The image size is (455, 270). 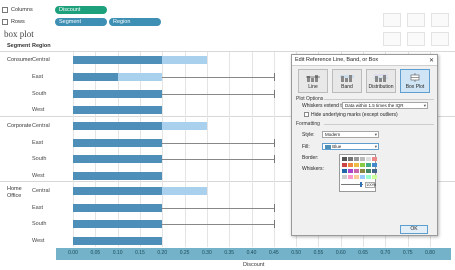 What do you see at coordinates (370, 185) in the screenshot?
I see `opacity-value: 100%` at bounding box center [370, 185].